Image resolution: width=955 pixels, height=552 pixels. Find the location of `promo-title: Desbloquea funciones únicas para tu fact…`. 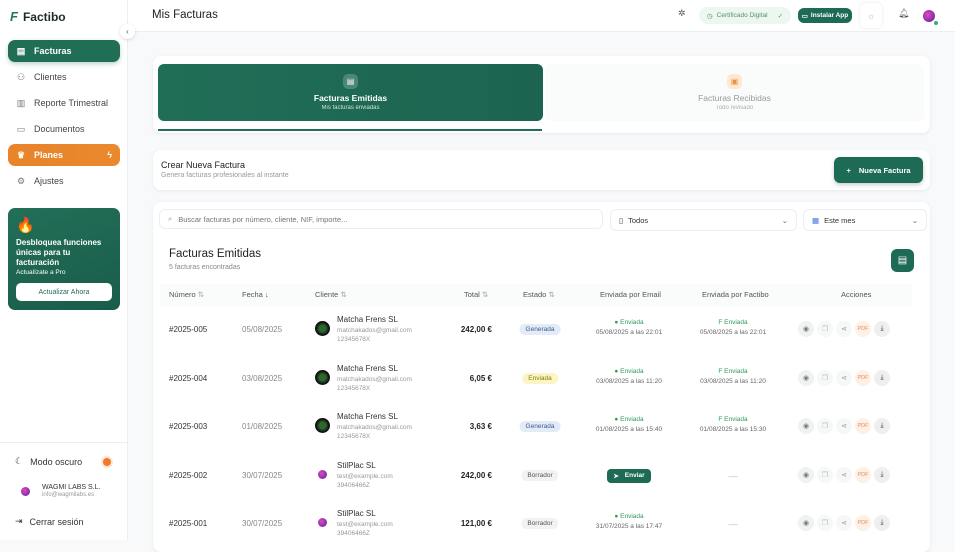

promo-title: Desbloquea funciones únicas para tu fact… is located at coordinates (59, 252).